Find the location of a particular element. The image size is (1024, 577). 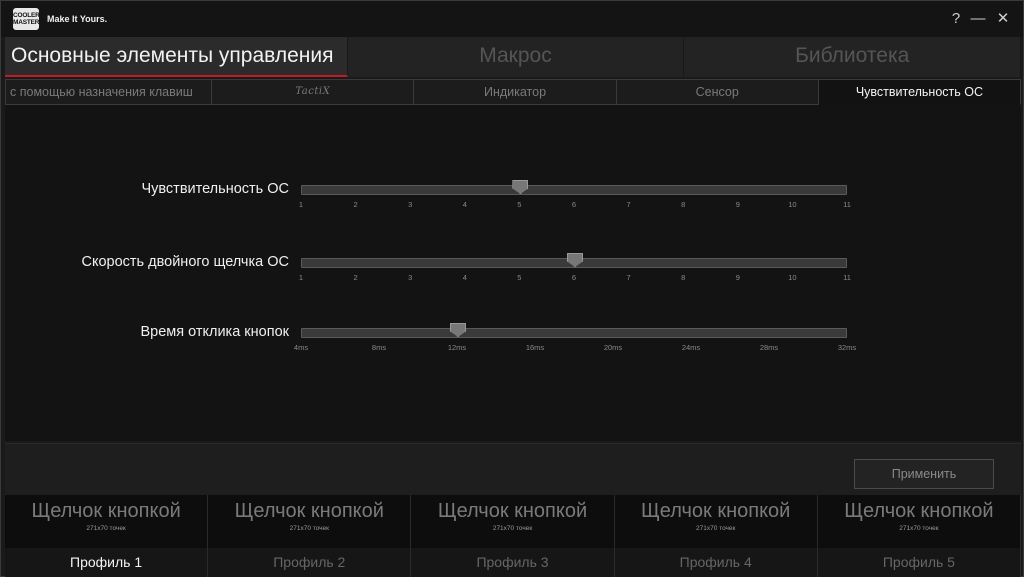

os-sensitivity-slider is located at coordinates (574, 187).